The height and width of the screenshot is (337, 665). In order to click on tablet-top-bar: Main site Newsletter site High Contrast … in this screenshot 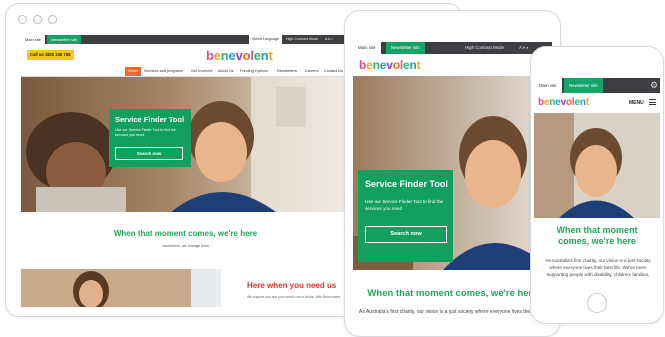, I will do `click(452, 48)`.